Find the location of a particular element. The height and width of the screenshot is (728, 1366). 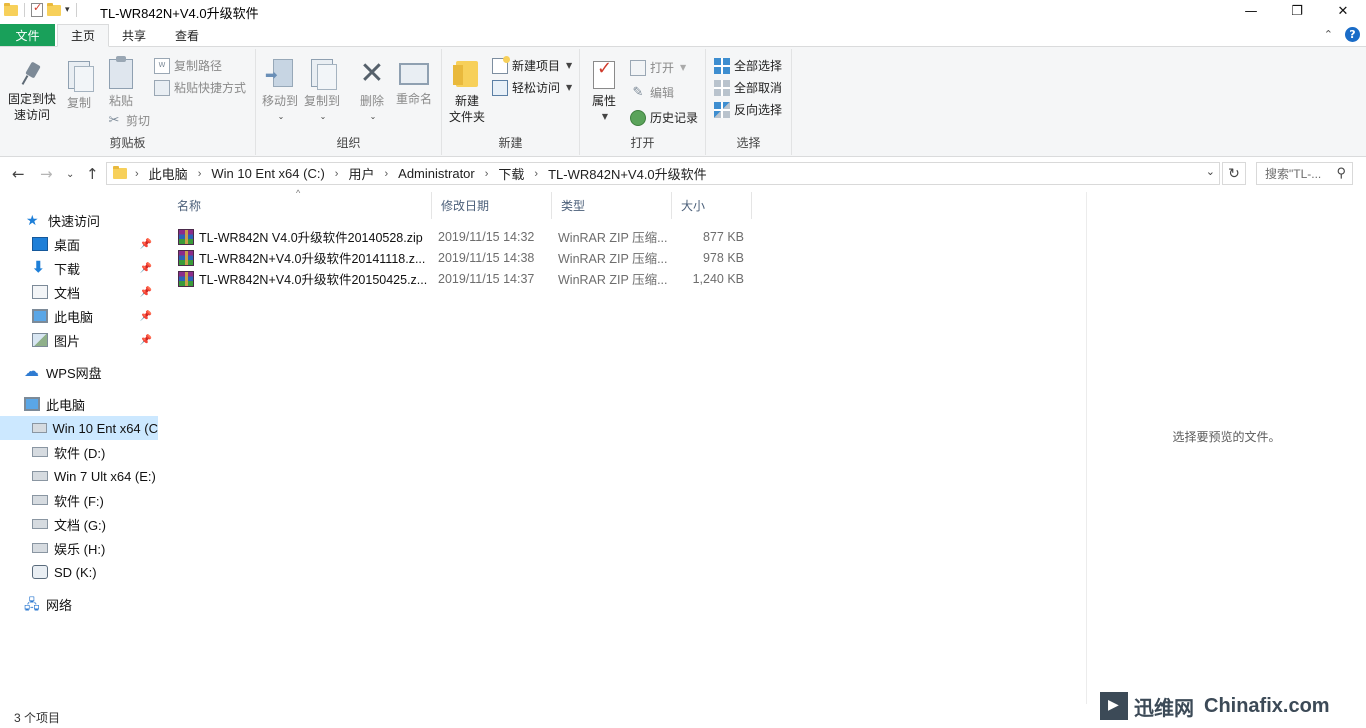

file-date: 2019/11/15 14:37 is located at coordinates (486, 278).